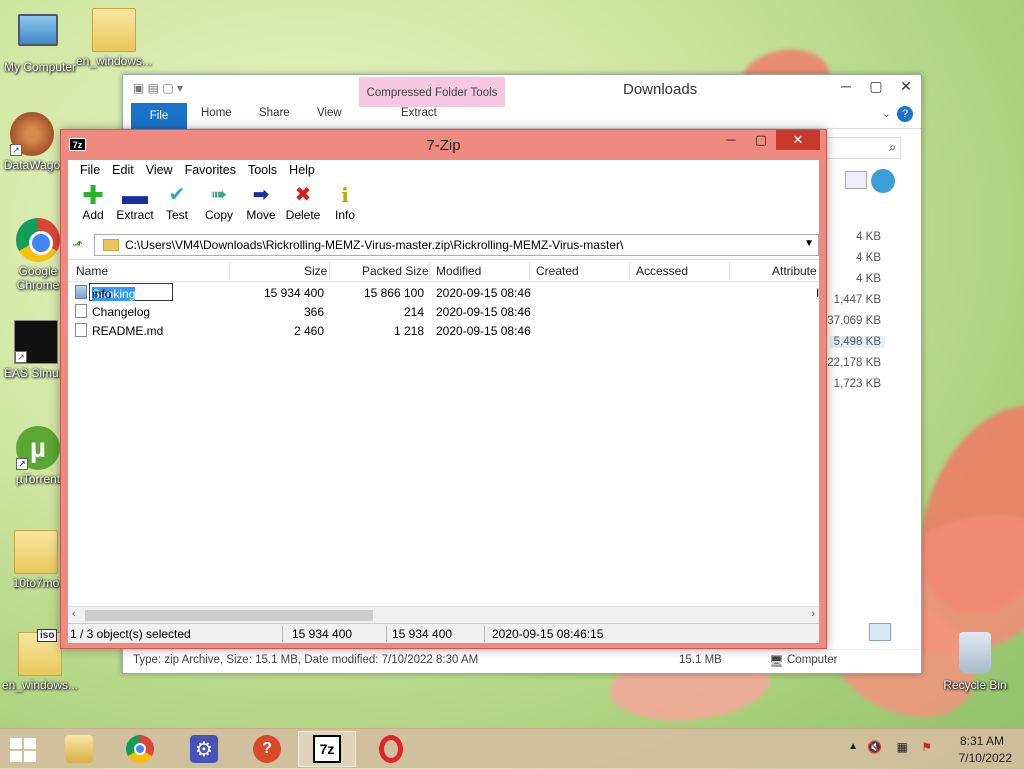 This screenshot has height=769, width=1024. What do you see at coordinates (557, 271) in the screenshot?
I see `column-created: Created` at bounding box center [557, 271].